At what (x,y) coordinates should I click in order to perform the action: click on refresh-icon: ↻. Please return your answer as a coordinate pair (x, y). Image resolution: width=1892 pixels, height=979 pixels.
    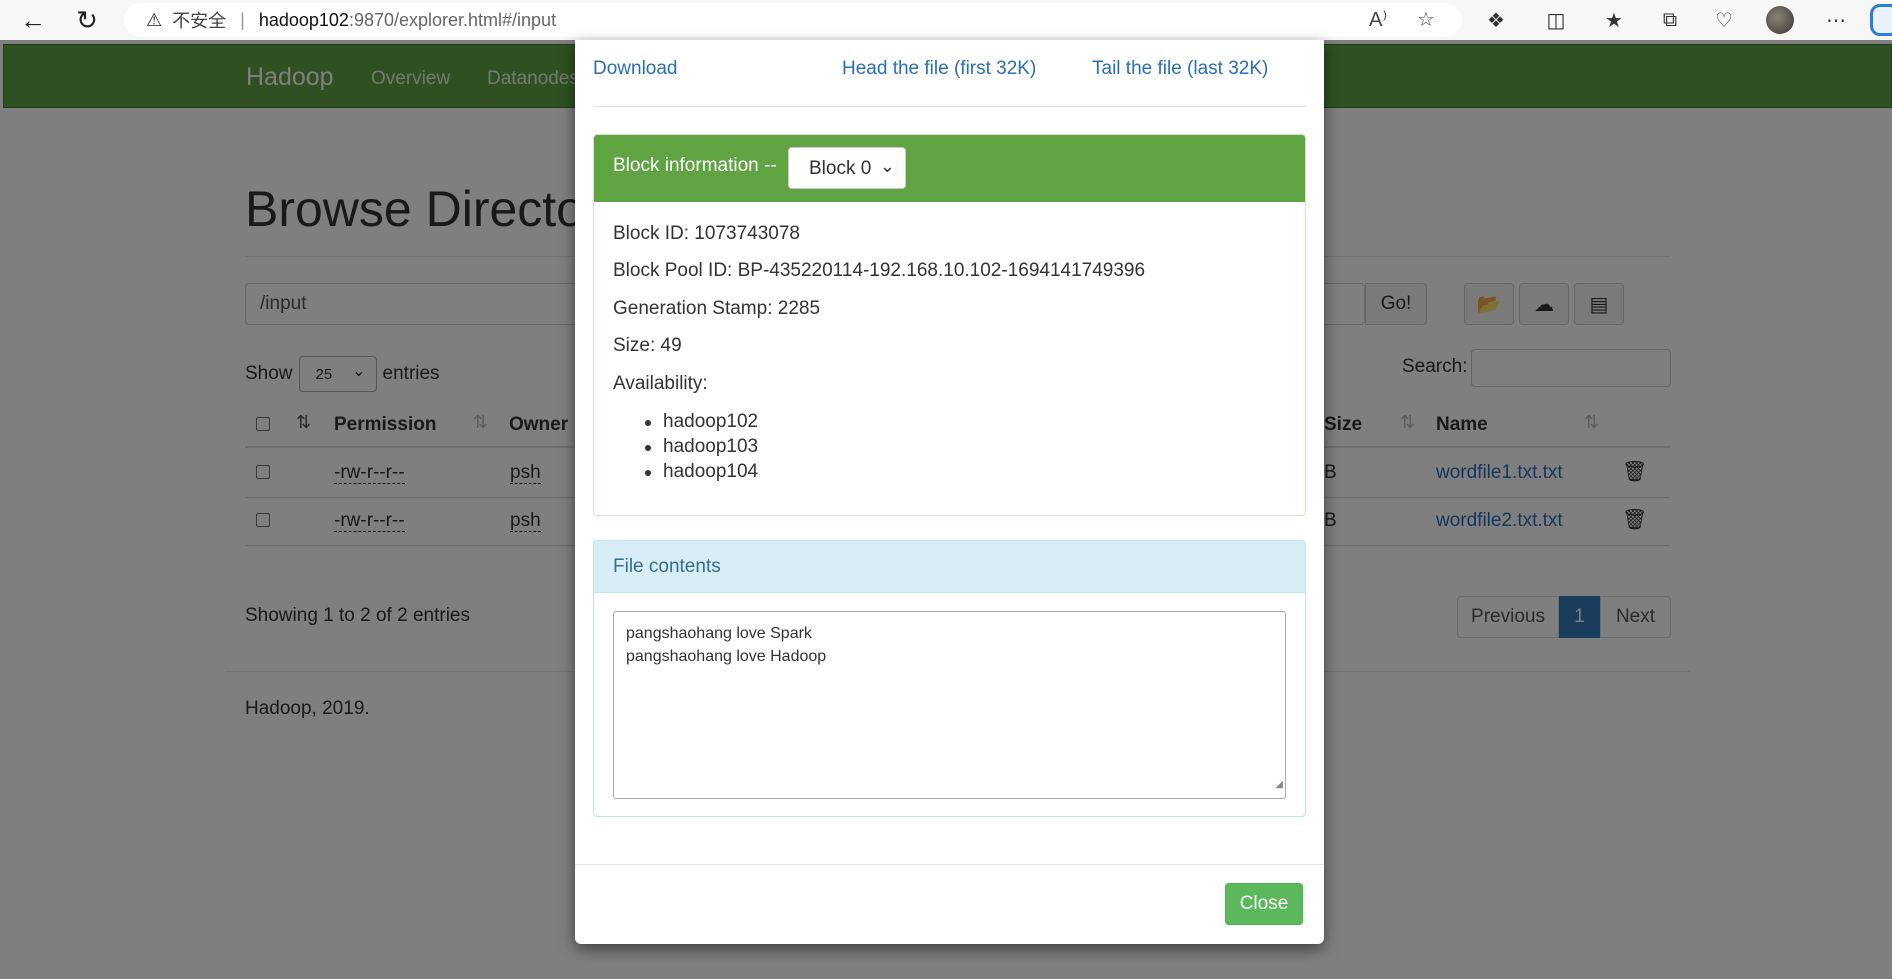
    Looking at the image, I should click on (87, 20).